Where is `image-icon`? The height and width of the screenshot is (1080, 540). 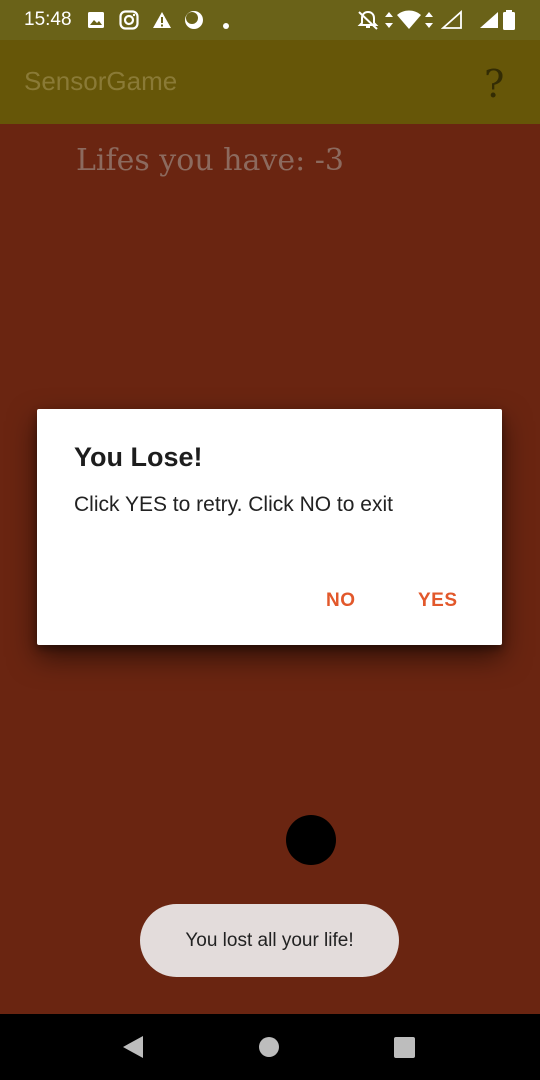 image-icon is located at coordinates (96, 20).